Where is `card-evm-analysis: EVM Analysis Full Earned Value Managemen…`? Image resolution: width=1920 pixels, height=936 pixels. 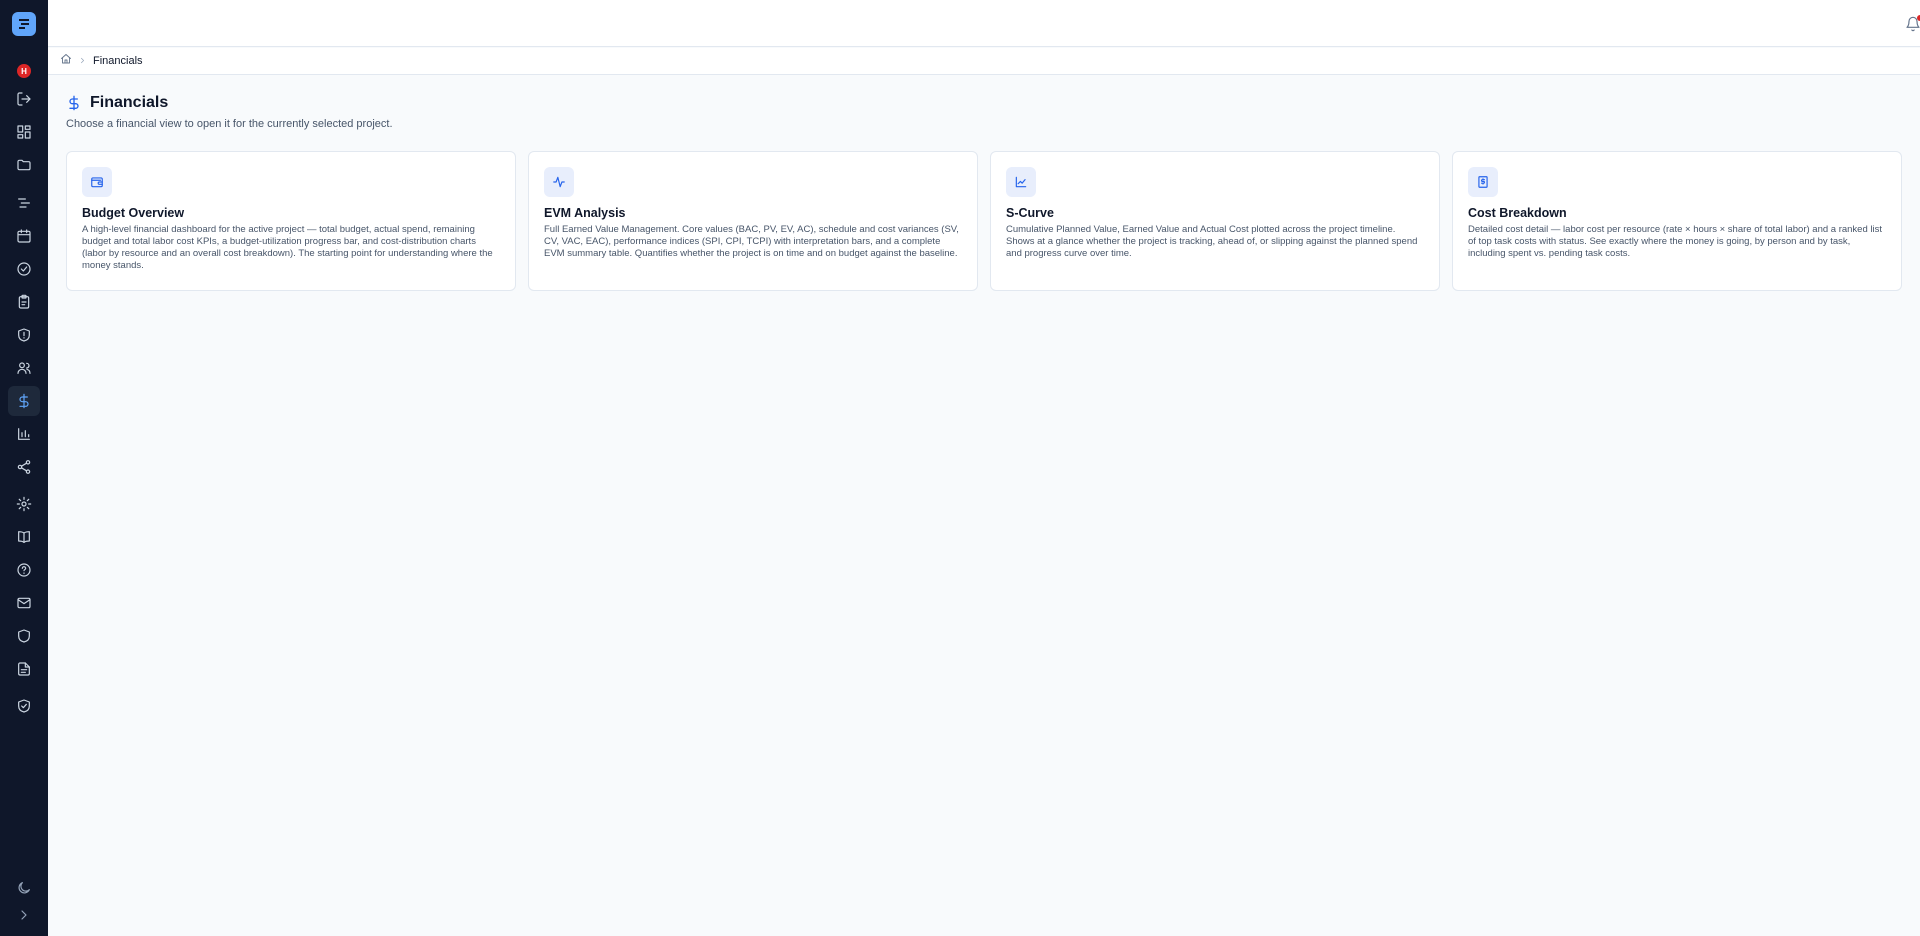 card-evm-analysis: EVM Analysis Full Earned Value Managemen… is located at coordinates (753, 221).